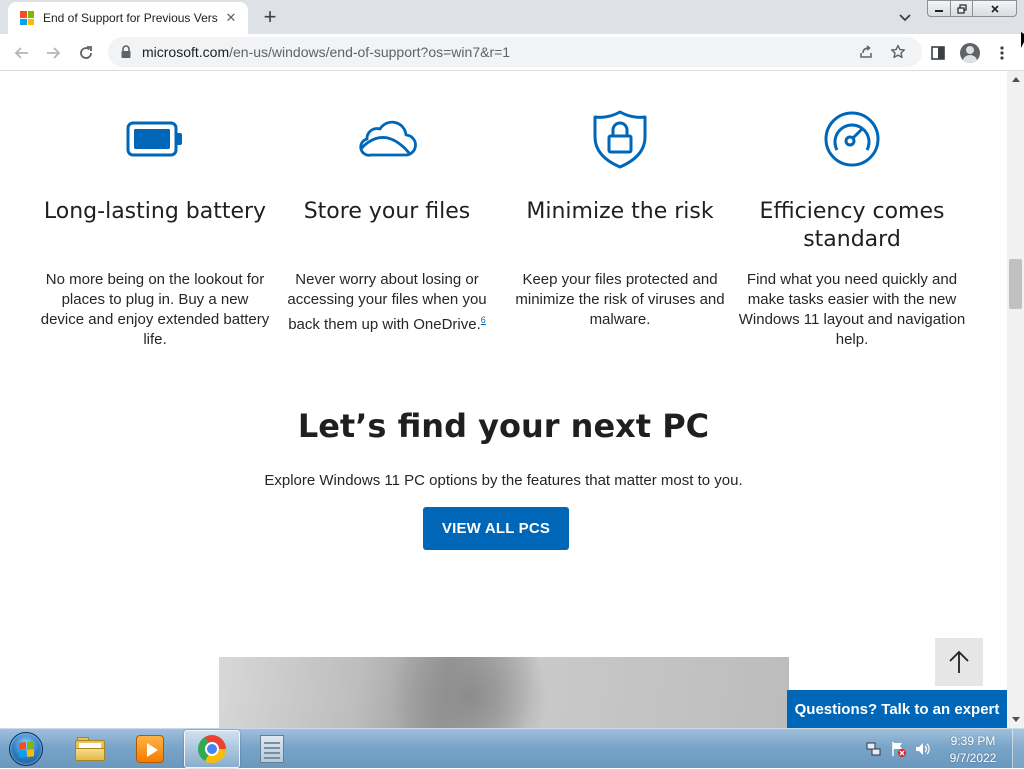 Image resolution: width=1024 pixels, height=769 pixels. Describe the element at coordinates (1015, 79) in the screenshot. I see `scroll-up-icon` at that location.